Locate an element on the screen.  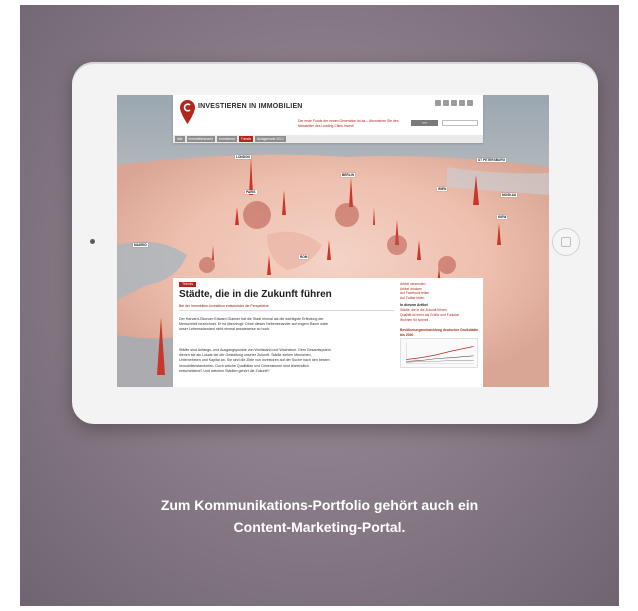
city-label-st-petersburg: ST PETERSBURG is located at coordinates (492, 160).